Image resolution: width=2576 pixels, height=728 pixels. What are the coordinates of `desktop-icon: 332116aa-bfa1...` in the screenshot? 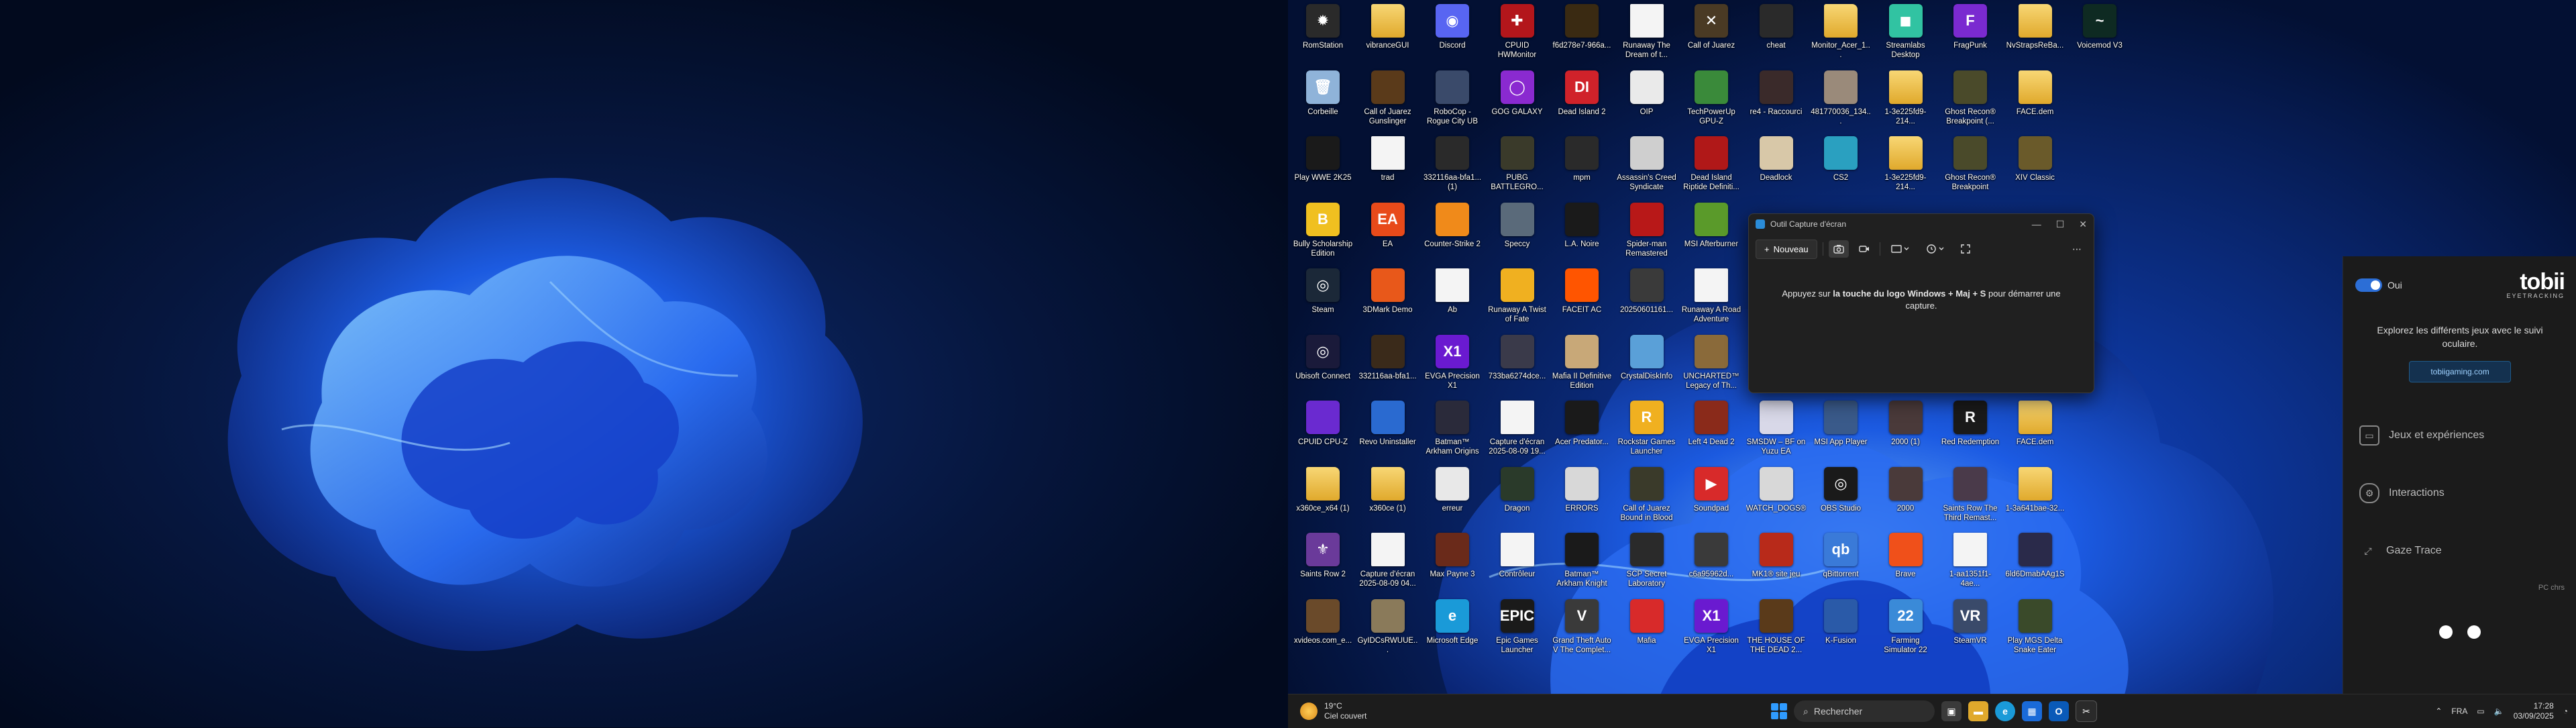 It's located at (1388, 364).